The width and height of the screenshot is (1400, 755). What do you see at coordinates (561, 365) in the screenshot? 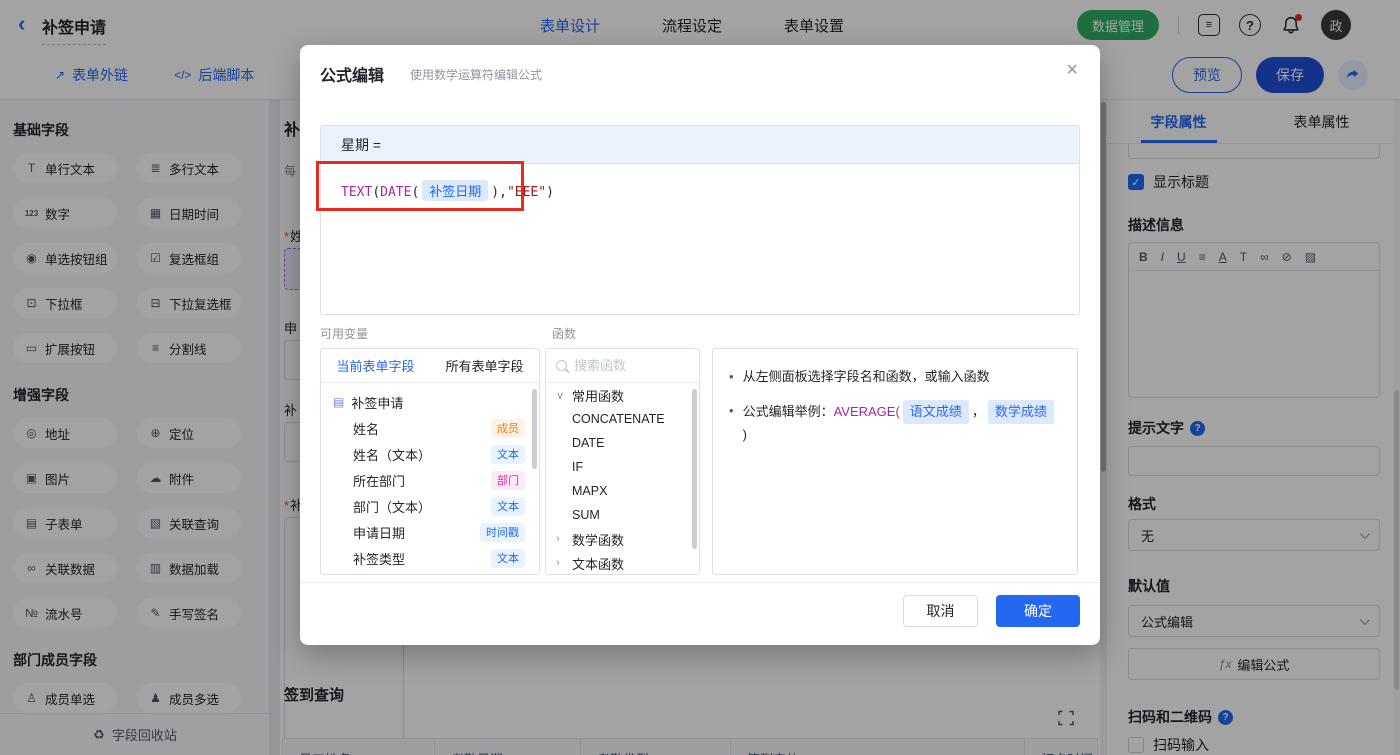
I see `search-icon` at bounding box center [561, 365].